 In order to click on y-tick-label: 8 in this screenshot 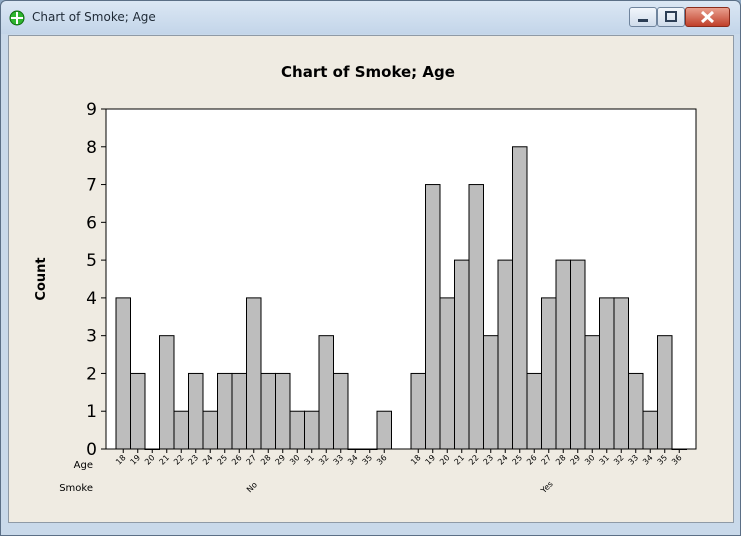, I will do `click(91, 148)`.